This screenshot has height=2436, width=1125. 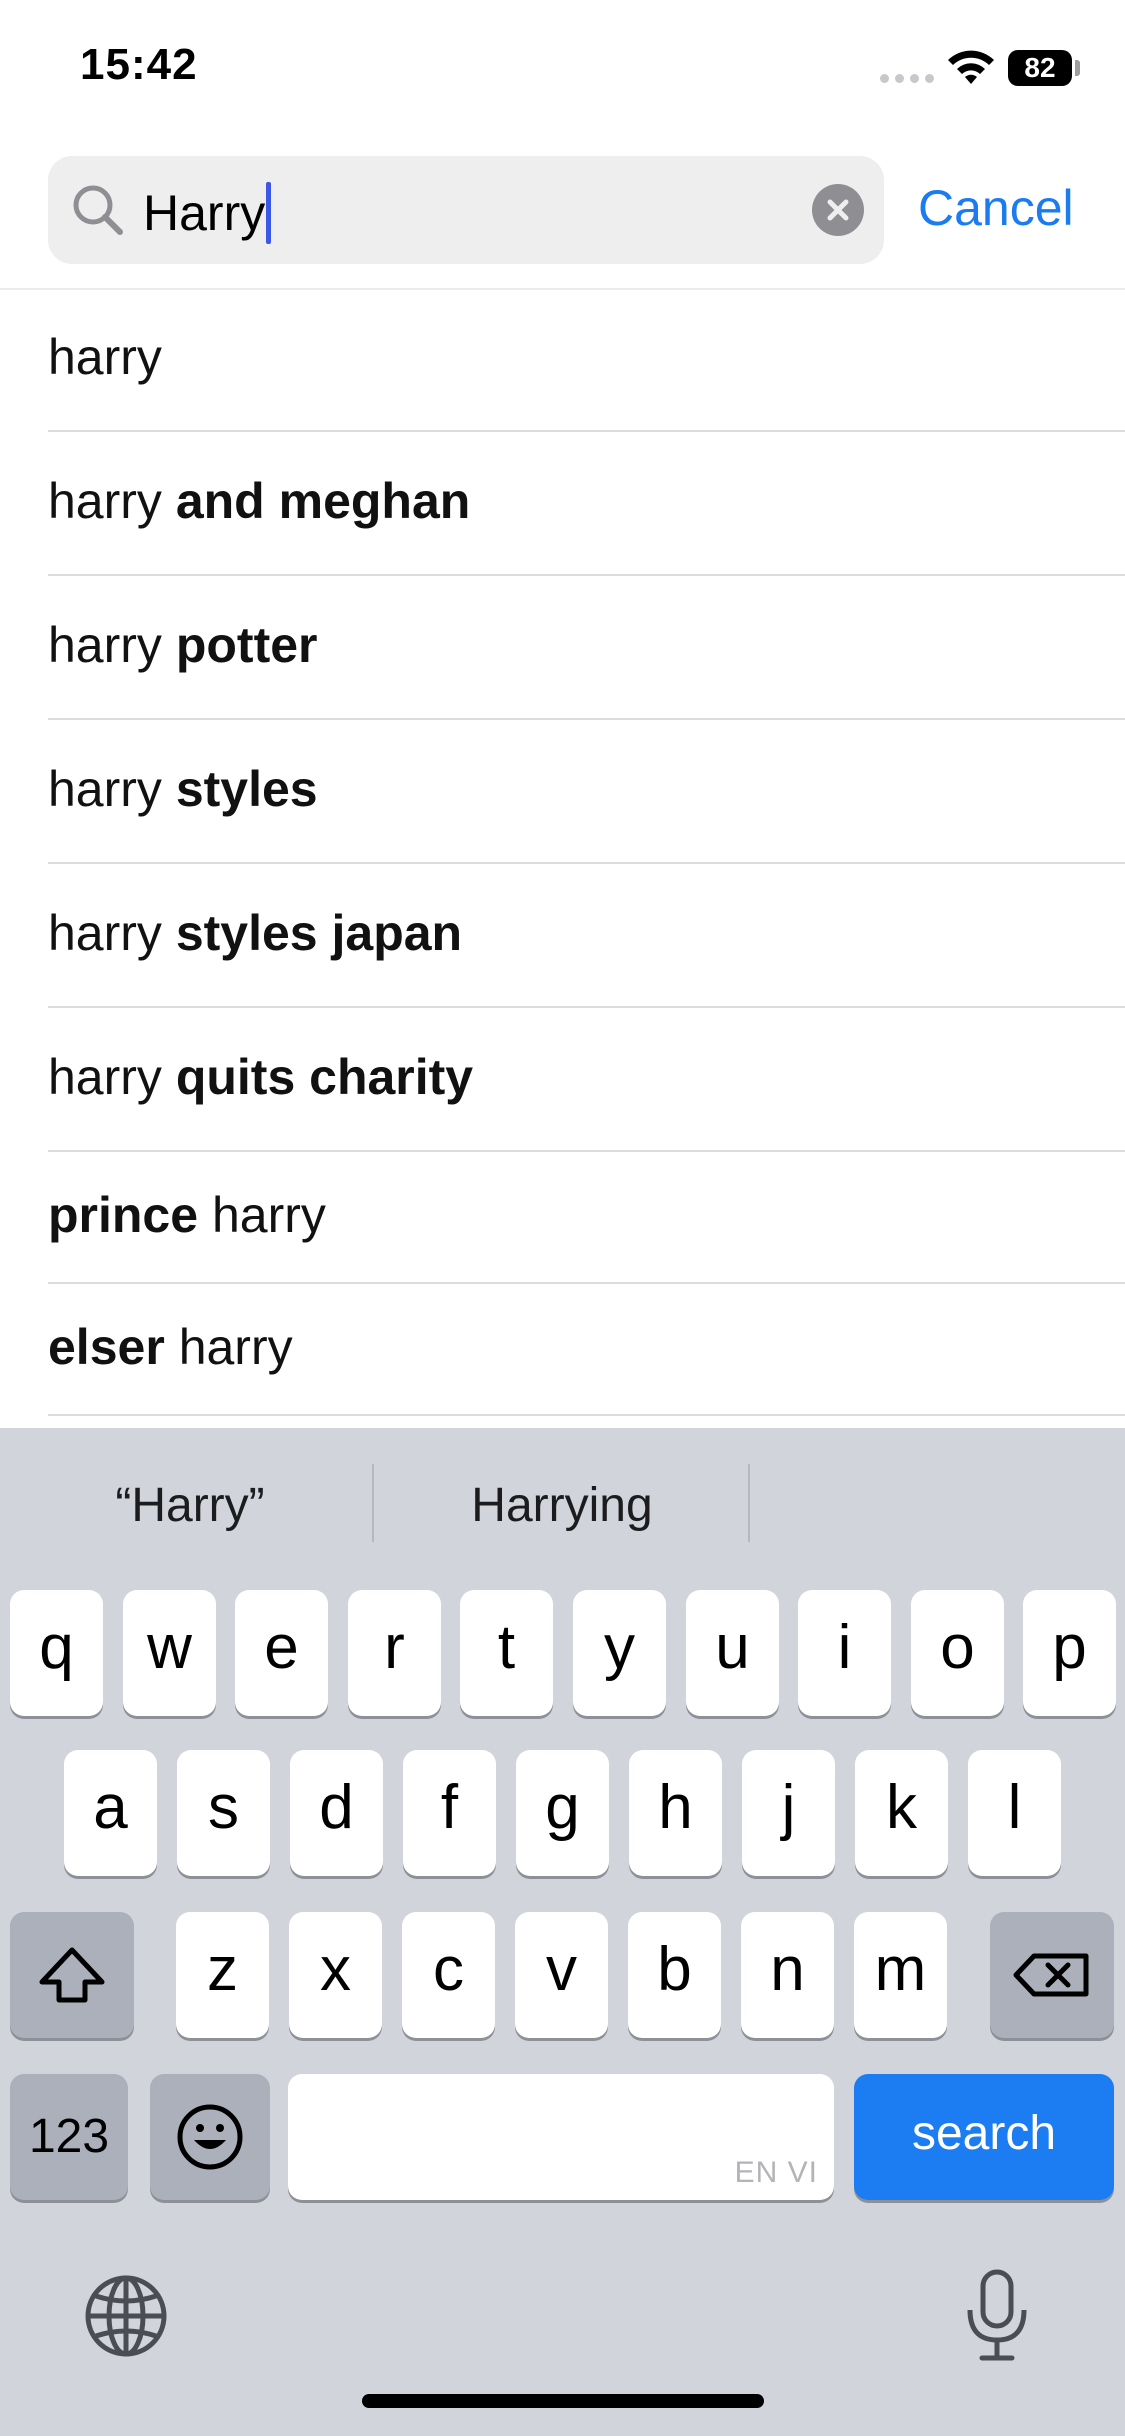 What do you see at coordinates (787, 1975) in the screenshot?
I see `key-n: n` at bounding box center [787, 1975].